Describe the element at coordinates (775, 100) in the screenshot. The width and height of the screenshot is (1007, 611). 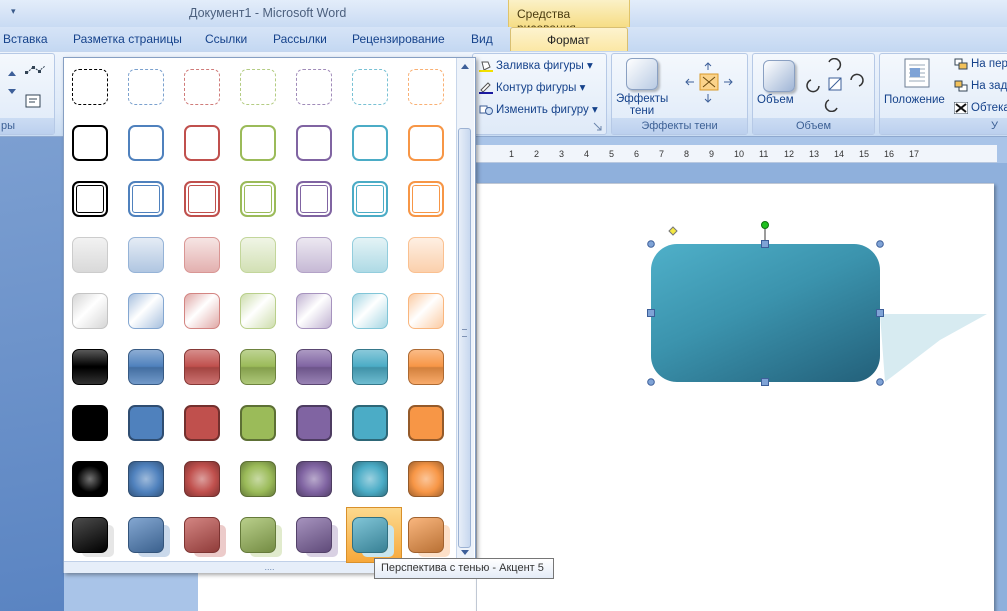
I see `3d-effects-button: Объем` at that location.